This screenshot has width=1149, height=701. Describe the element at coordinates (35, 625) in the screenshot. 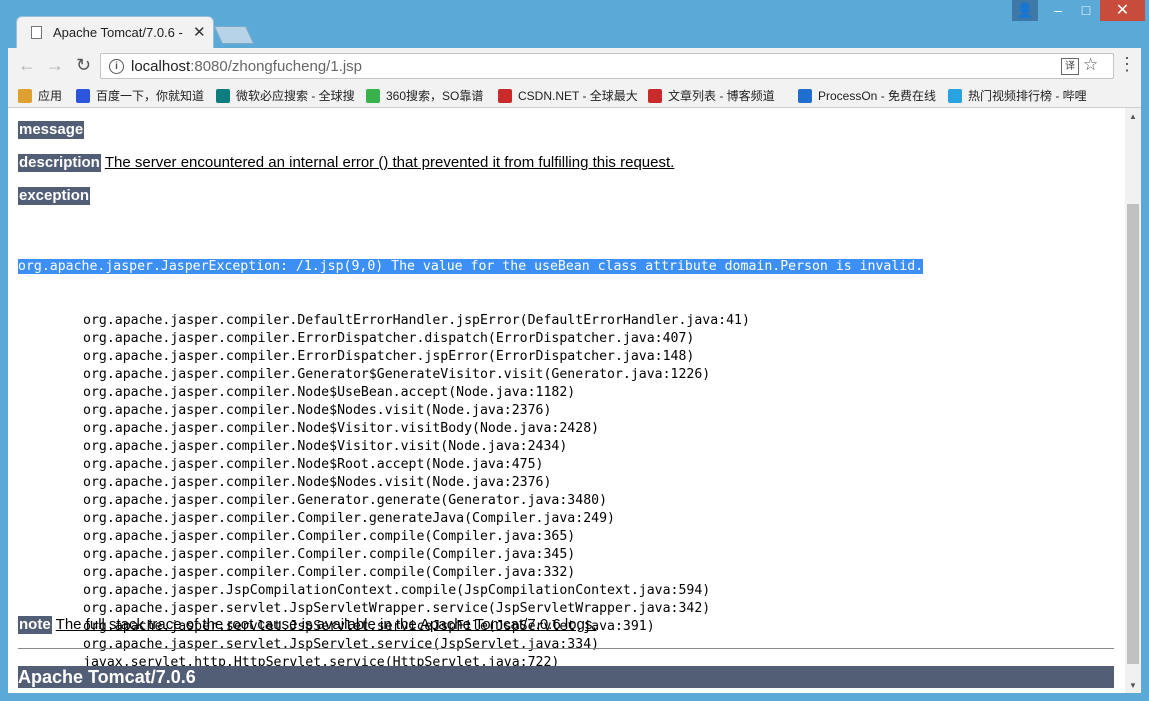

I see `note-label: note` at that location.